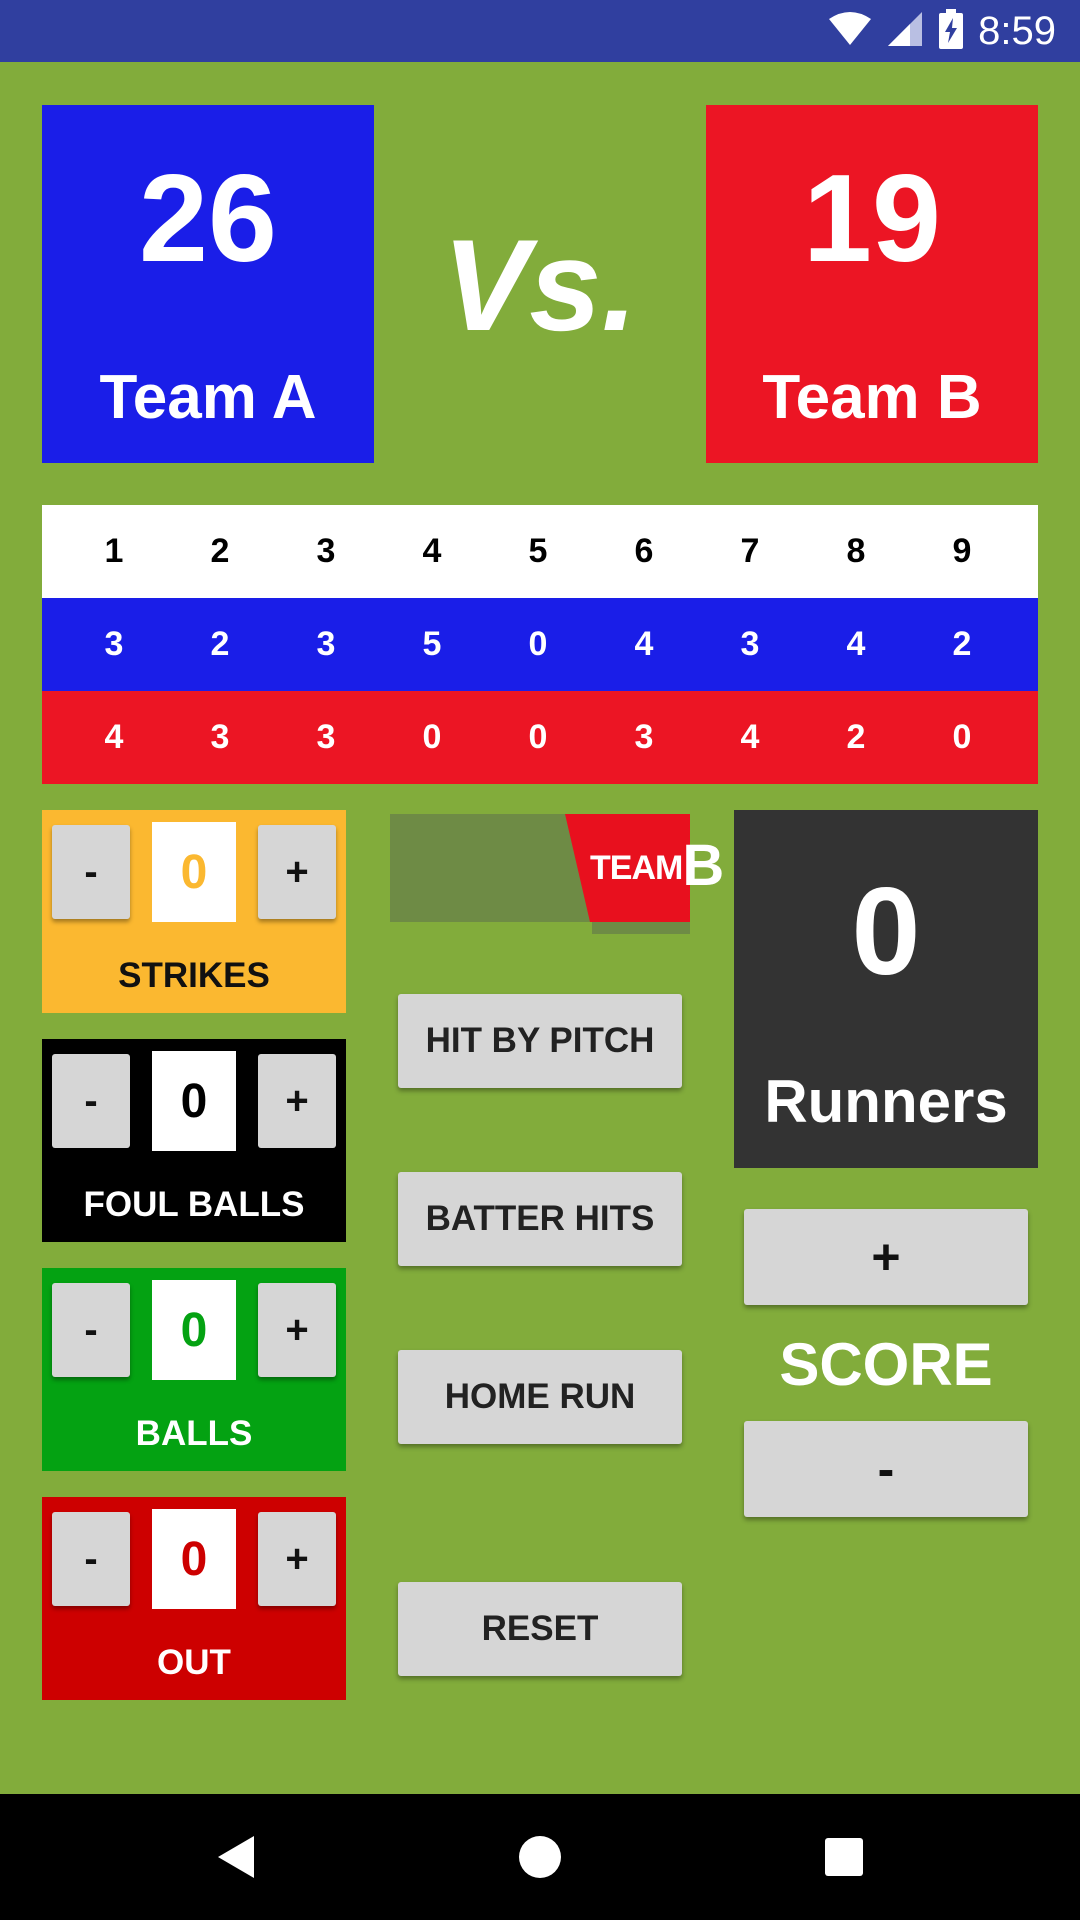 This screenshot has height=1920, width=1080. Describe the element at coordinates (326, 551) in the screenshot. I see `inning-number: 3` at that location.